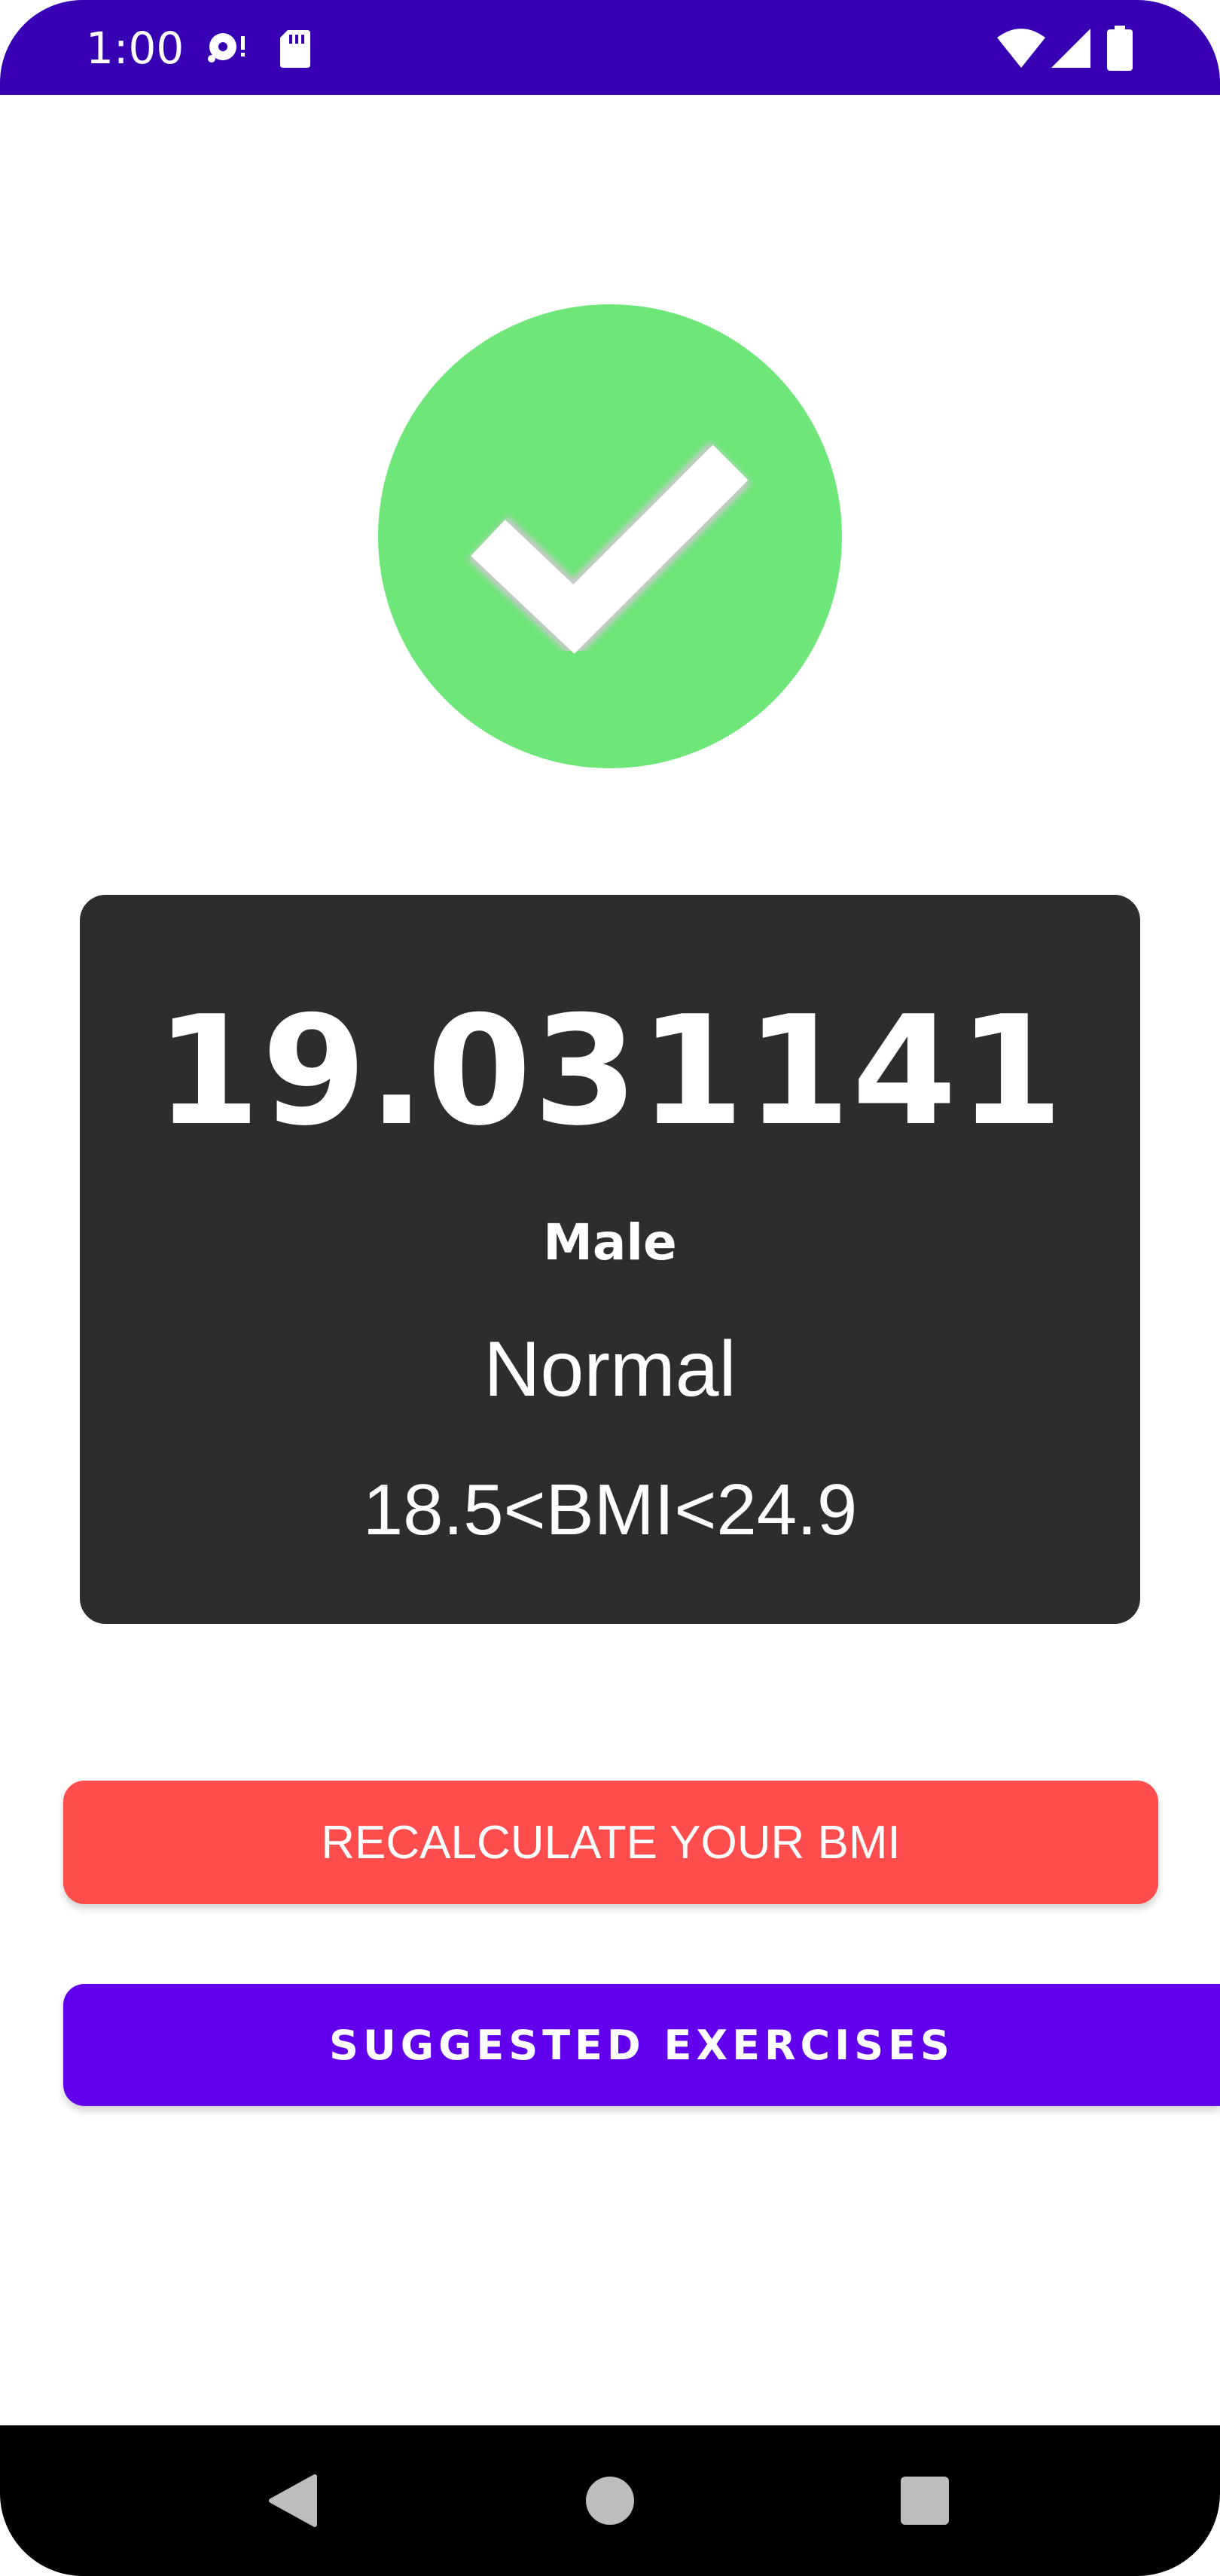  Describe the element at coordinates (610, 1842) in the screenshot. I see `recalculate-bmi-button: RECALCULATE YOUR BMI` at that location.